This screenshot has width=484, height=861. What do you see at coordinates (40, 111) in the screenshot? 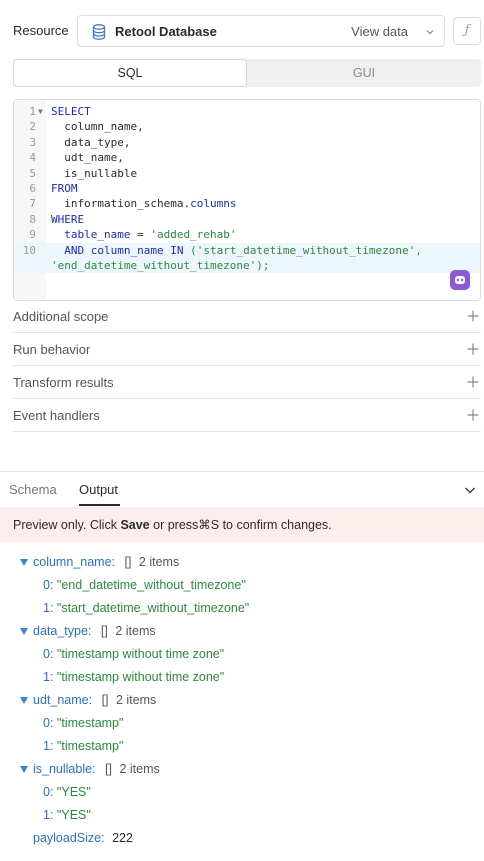
I see `fold-icon: ▼` at bounding box center [40, 111].